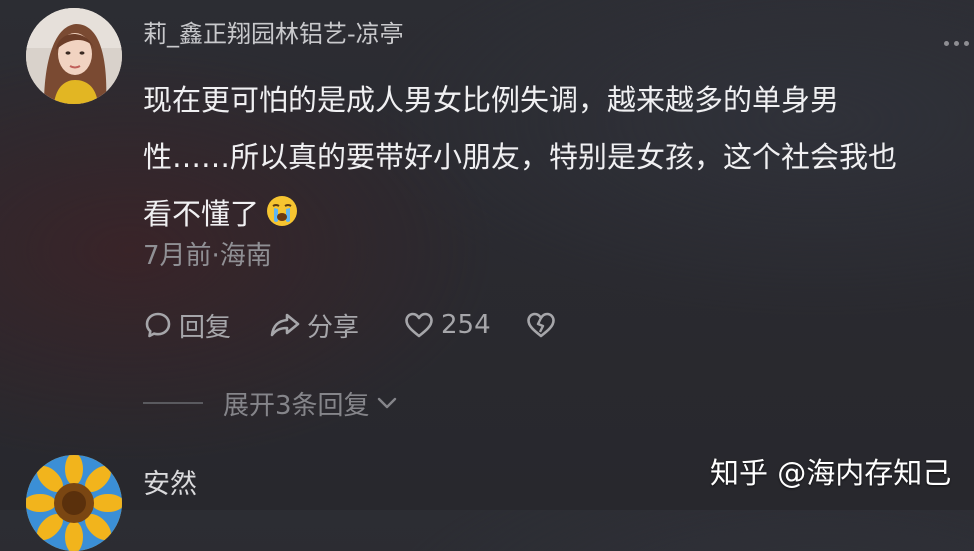 This screenshot has width=974, height=551. What do you see at coordinates (386, 403) in the screenshot?
I see `chevron-down-icon` at bounding box center [386, 403].